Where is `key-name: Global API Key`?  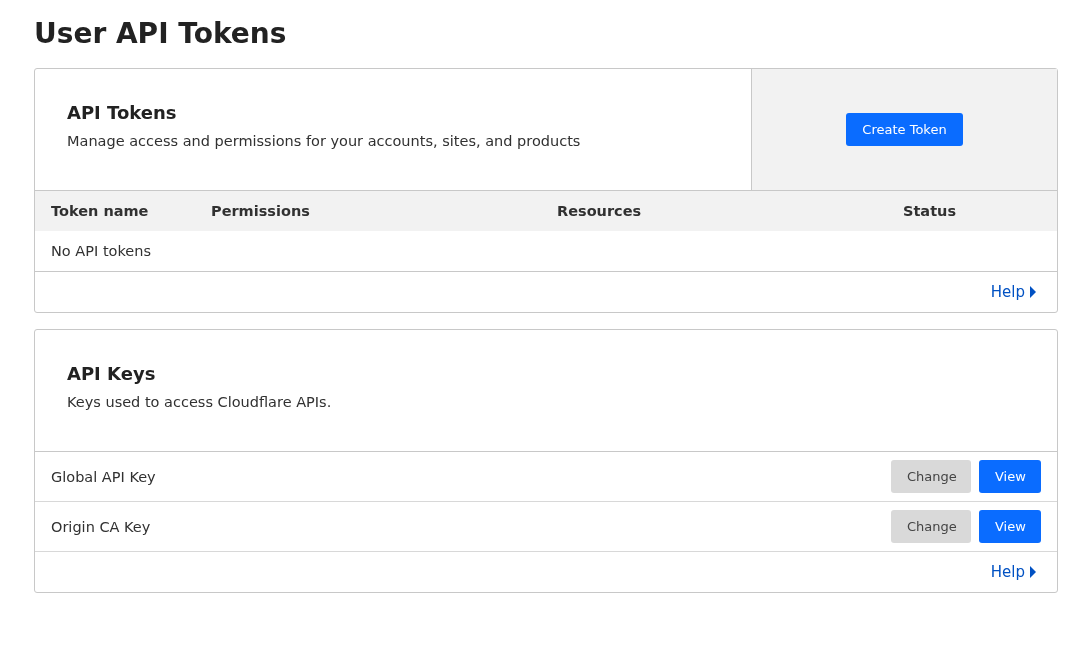
key-name: Global API Key is located at coordinates (103, 476).